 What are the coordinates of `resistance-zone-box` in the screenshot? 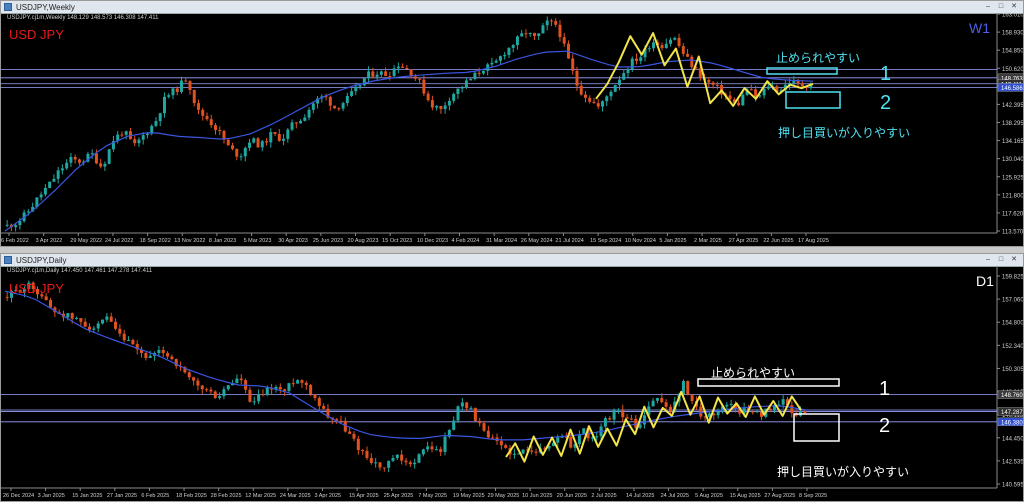 It's located at (768, 382).